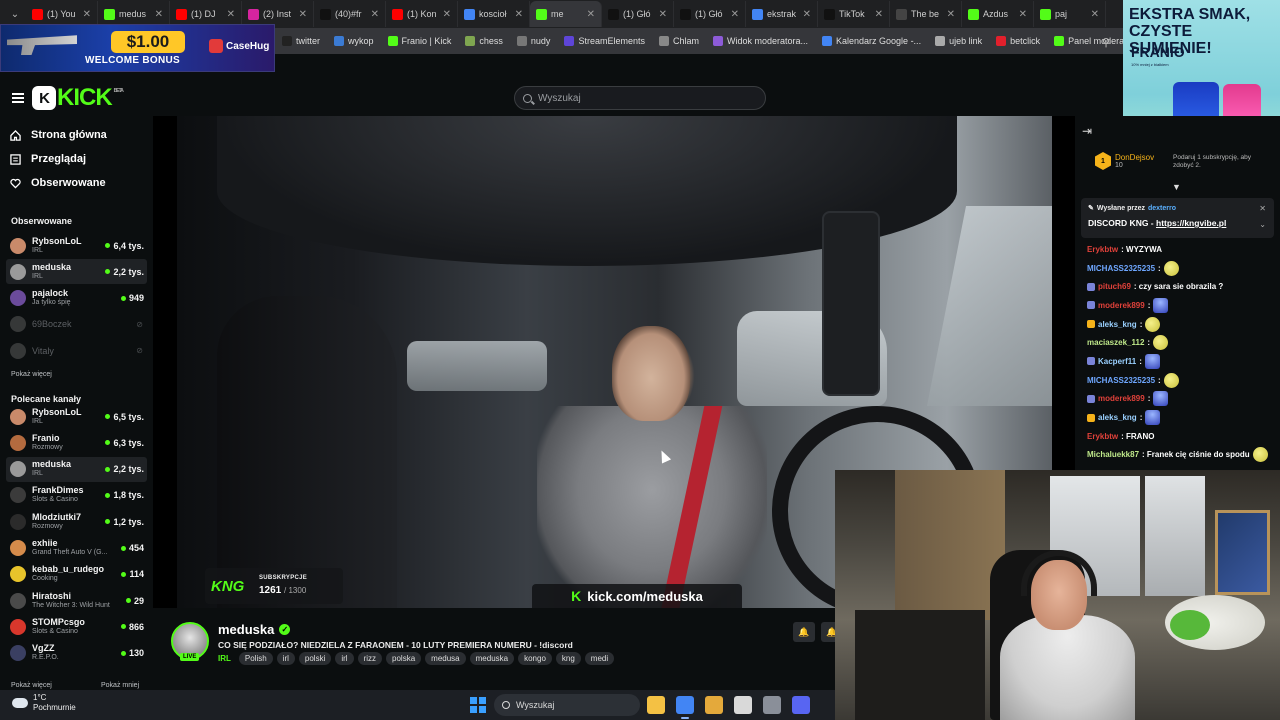  Describe the element at coordinates (1115, 342) in the screenshot. I see `chat-username: maciaszek_112` at that location.